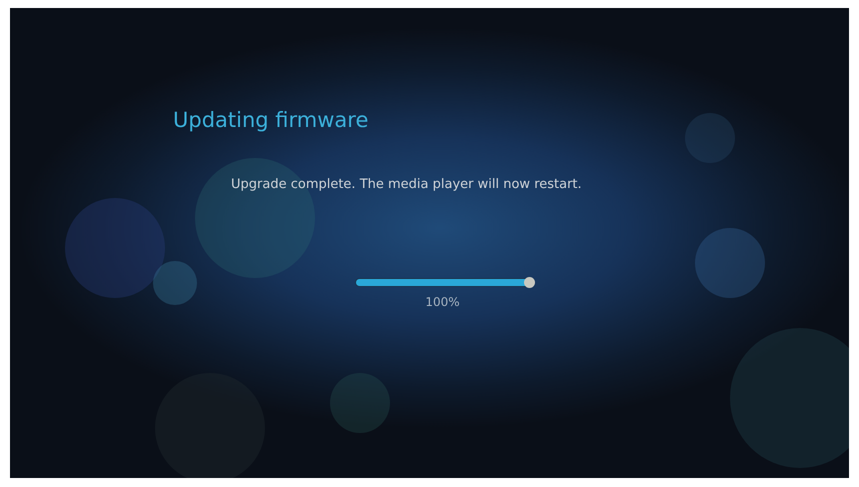  What do you see at coordinates (407, 184) in the screenshot?
I see `status-message: Upgrade complete. The media player will now restart.` at bounding box center [407, 184].